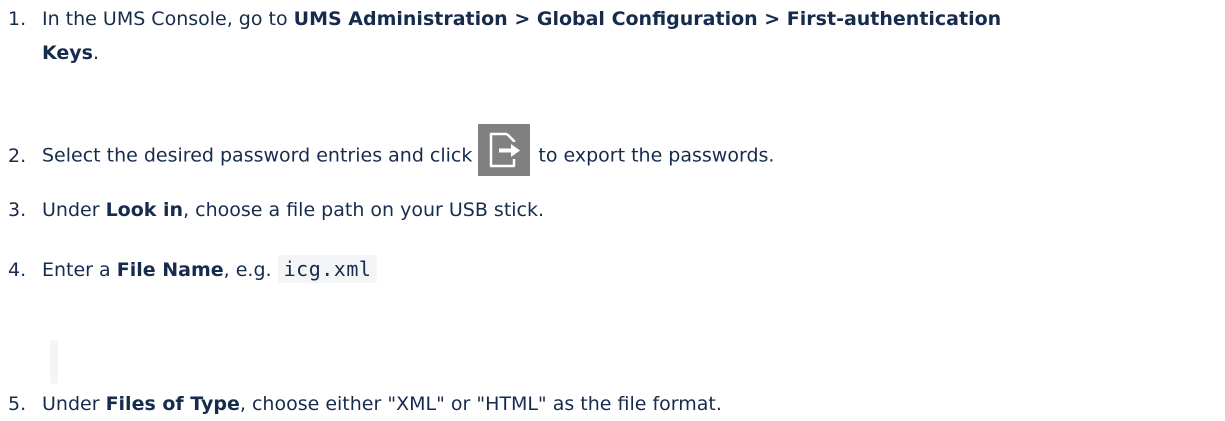 The image size is (1225, 421). I want to click on field-name: Look in, so click(144, 210).